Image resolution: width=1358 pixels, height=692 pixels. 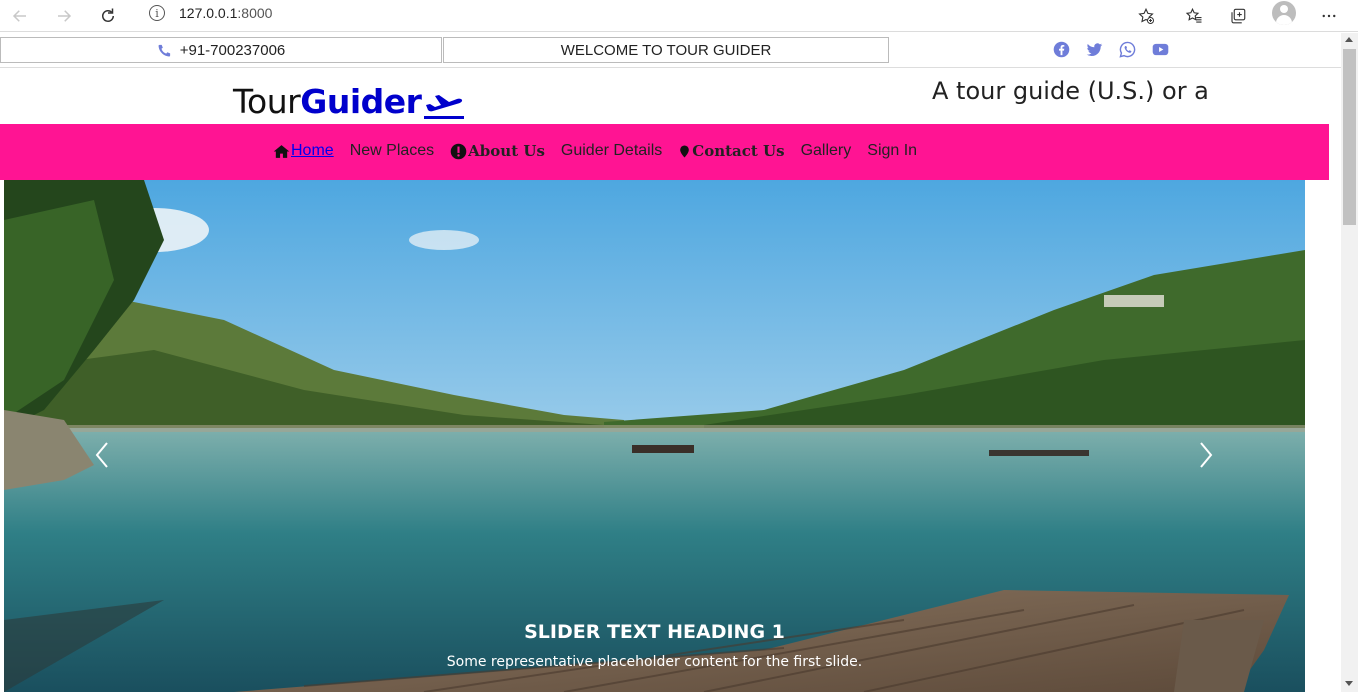 I want to click on welcome-box: WELCOME TO TOUR GUIDER, so click(x=666, y=50).